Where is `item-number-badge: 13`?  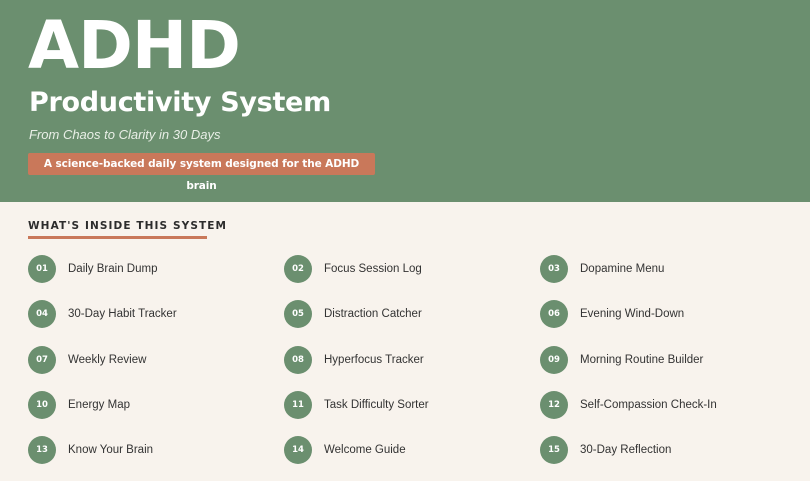 item-number-badge: 13 is located at coordinates (42, 450).